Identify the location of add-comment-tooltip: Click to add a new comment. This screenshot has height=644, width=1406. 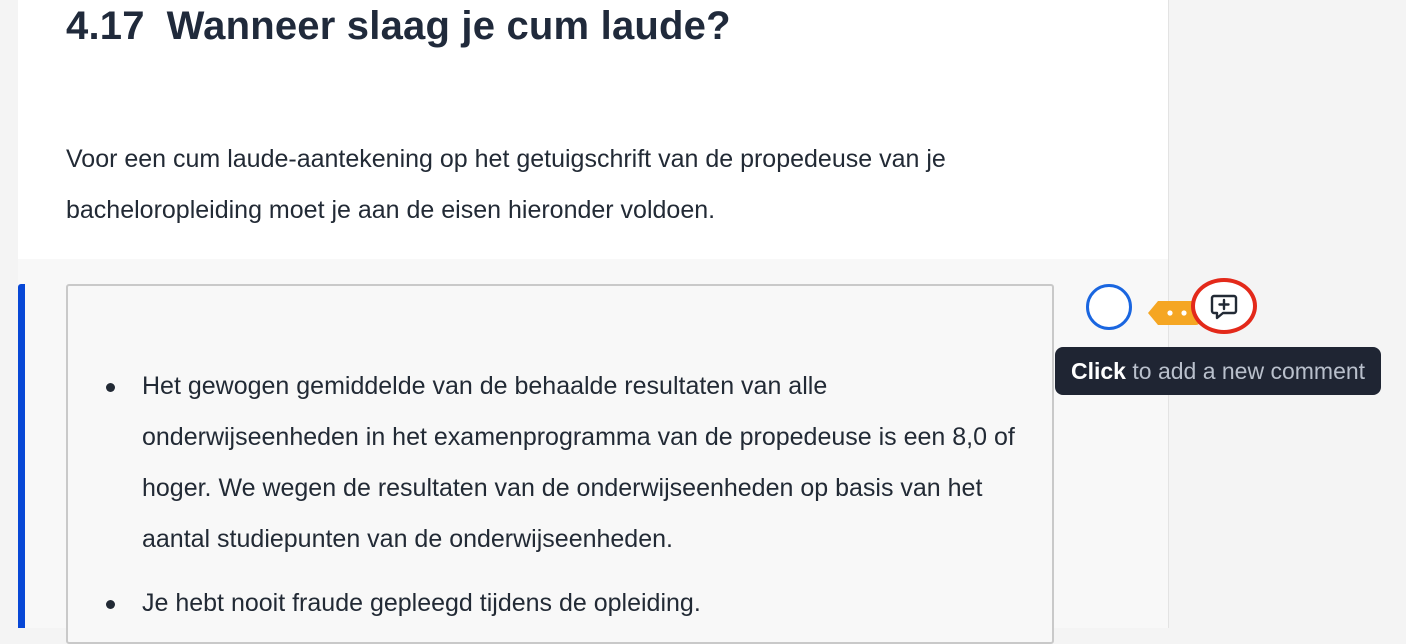
(1218, 371).